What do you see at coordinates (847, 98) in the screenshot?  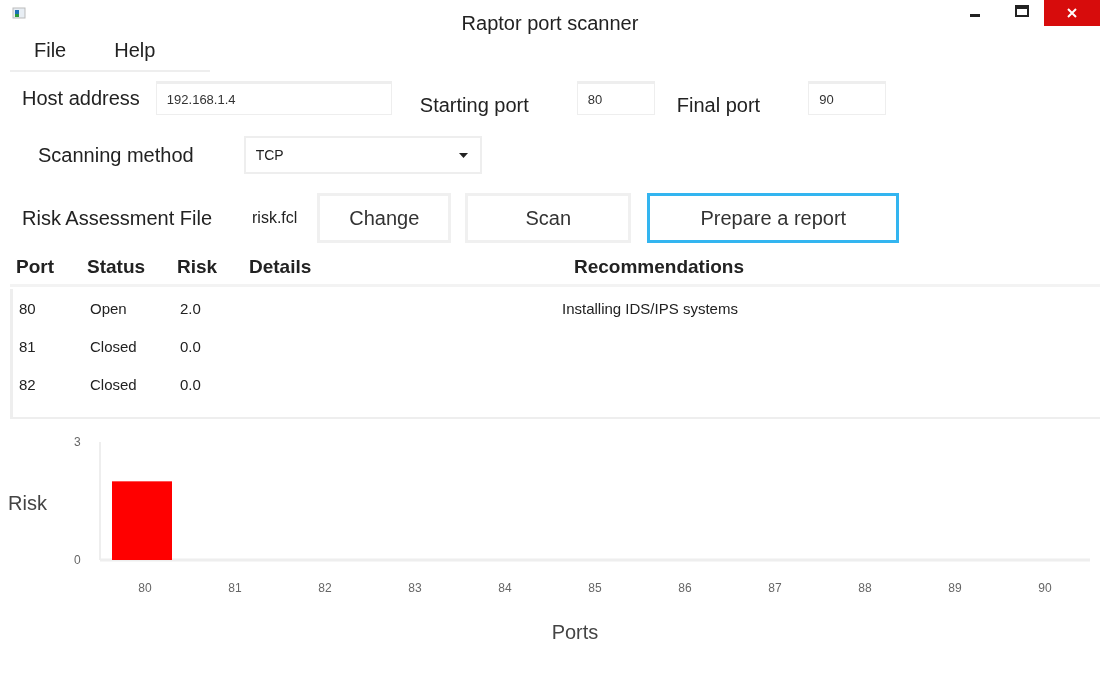 I see `final-port-field: 90` at bounding box center [847, 98].